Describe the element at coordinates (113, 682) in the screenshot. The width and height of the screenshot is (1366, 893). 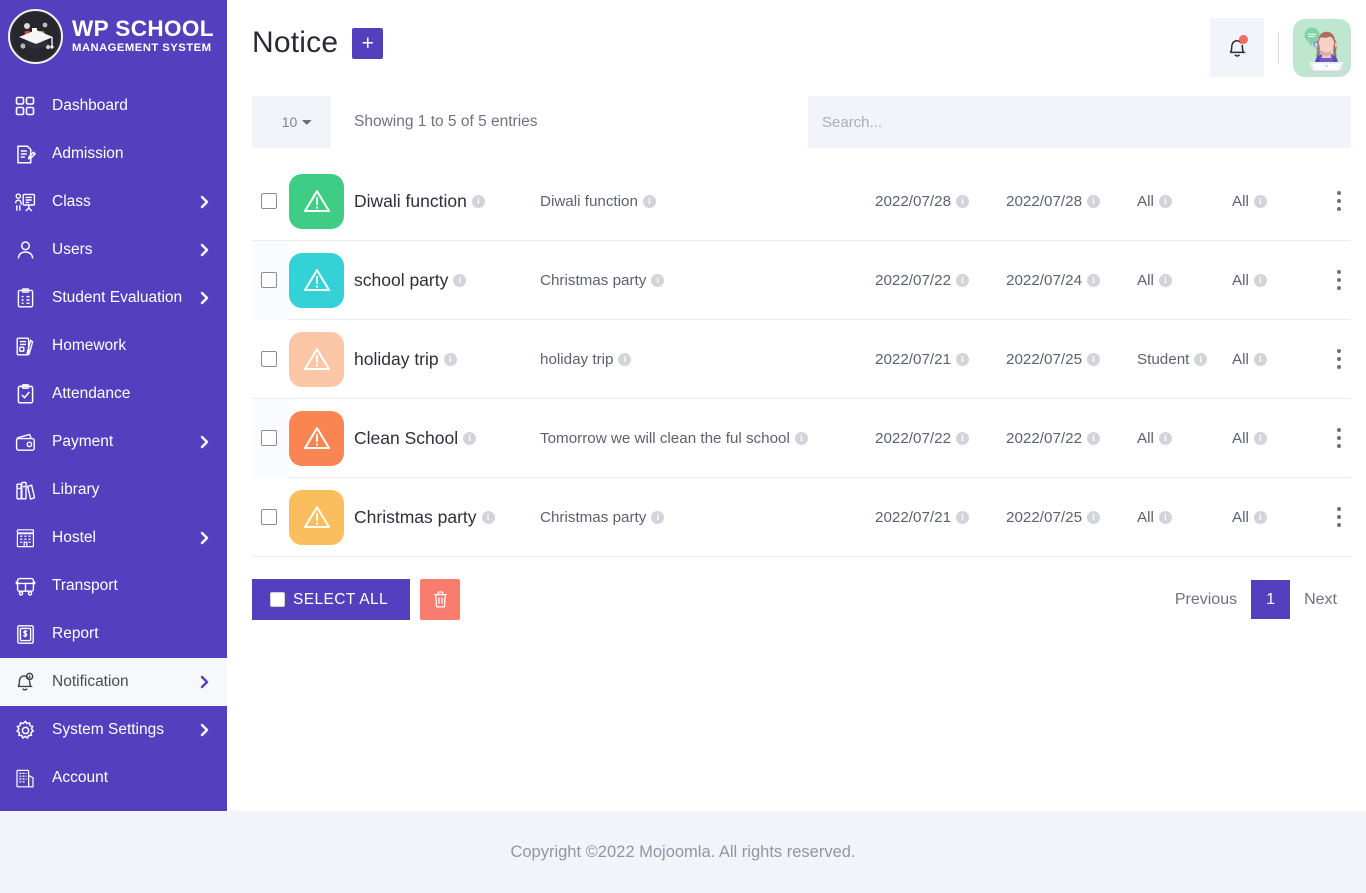
I see `sidebar-item-notification: Notification` at that location.